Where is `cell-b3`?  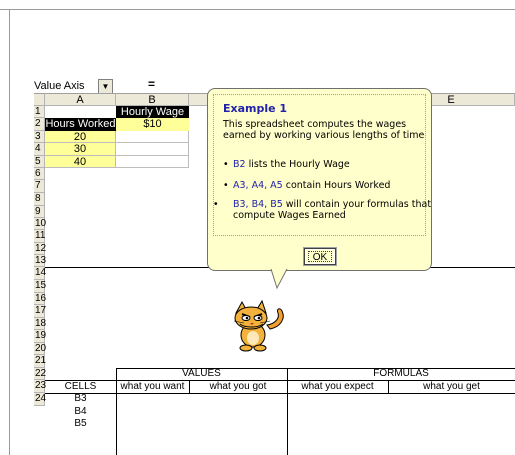
cell-b3 is located at coordinates (152, 137).